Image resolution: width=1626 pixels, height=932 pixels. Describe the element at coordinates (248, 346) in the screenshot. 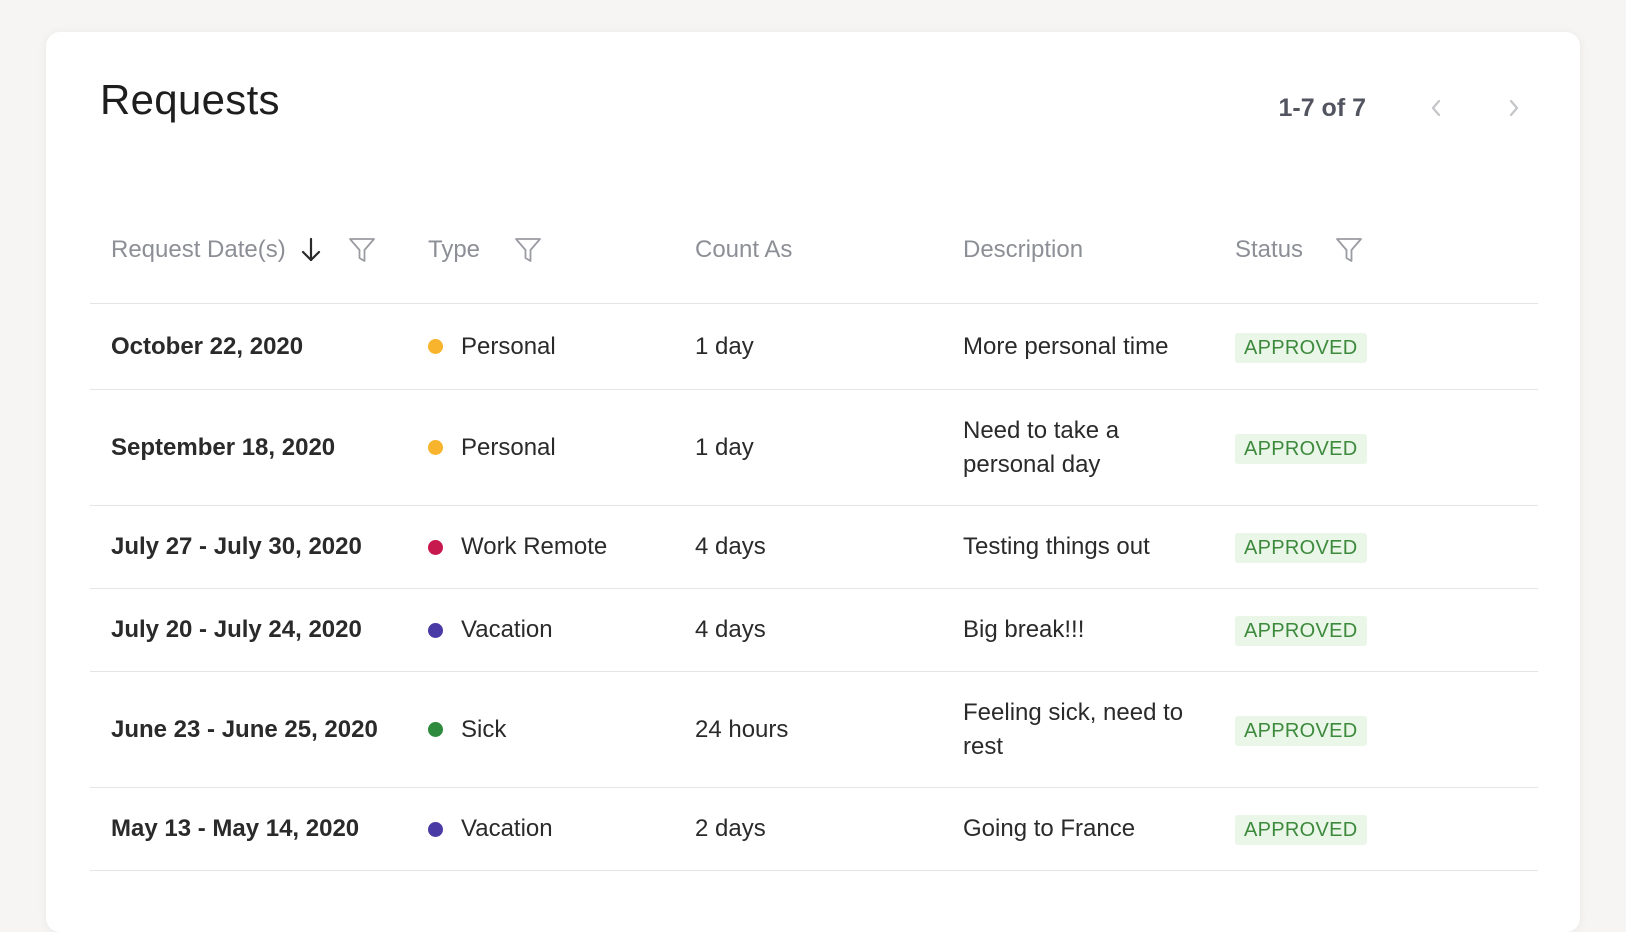

I see `request-date-cell: October 22, 2020` at that location.